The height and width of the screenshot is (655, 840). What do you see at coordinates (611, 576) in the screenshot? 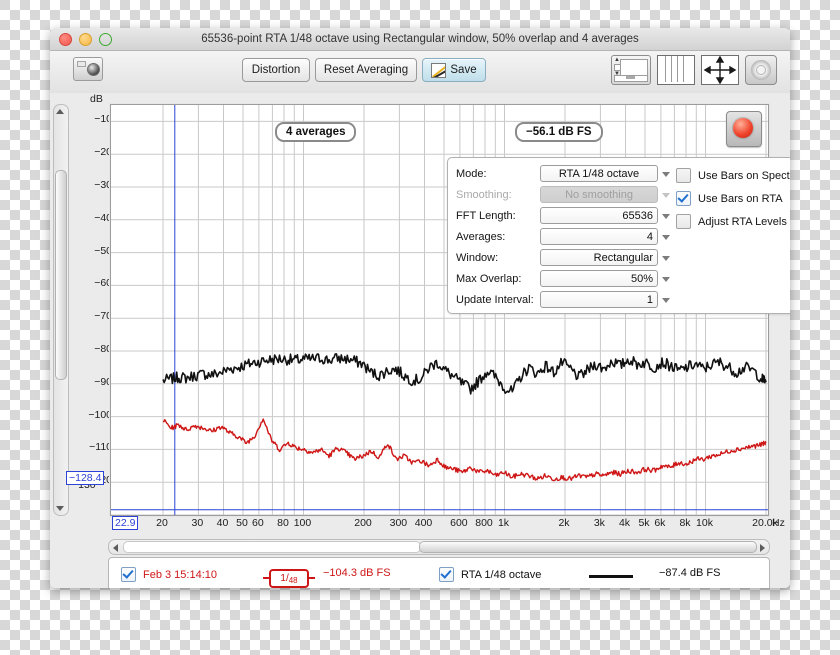
I see `legend-rta-line-swatch` at bounding box center [611, 576].